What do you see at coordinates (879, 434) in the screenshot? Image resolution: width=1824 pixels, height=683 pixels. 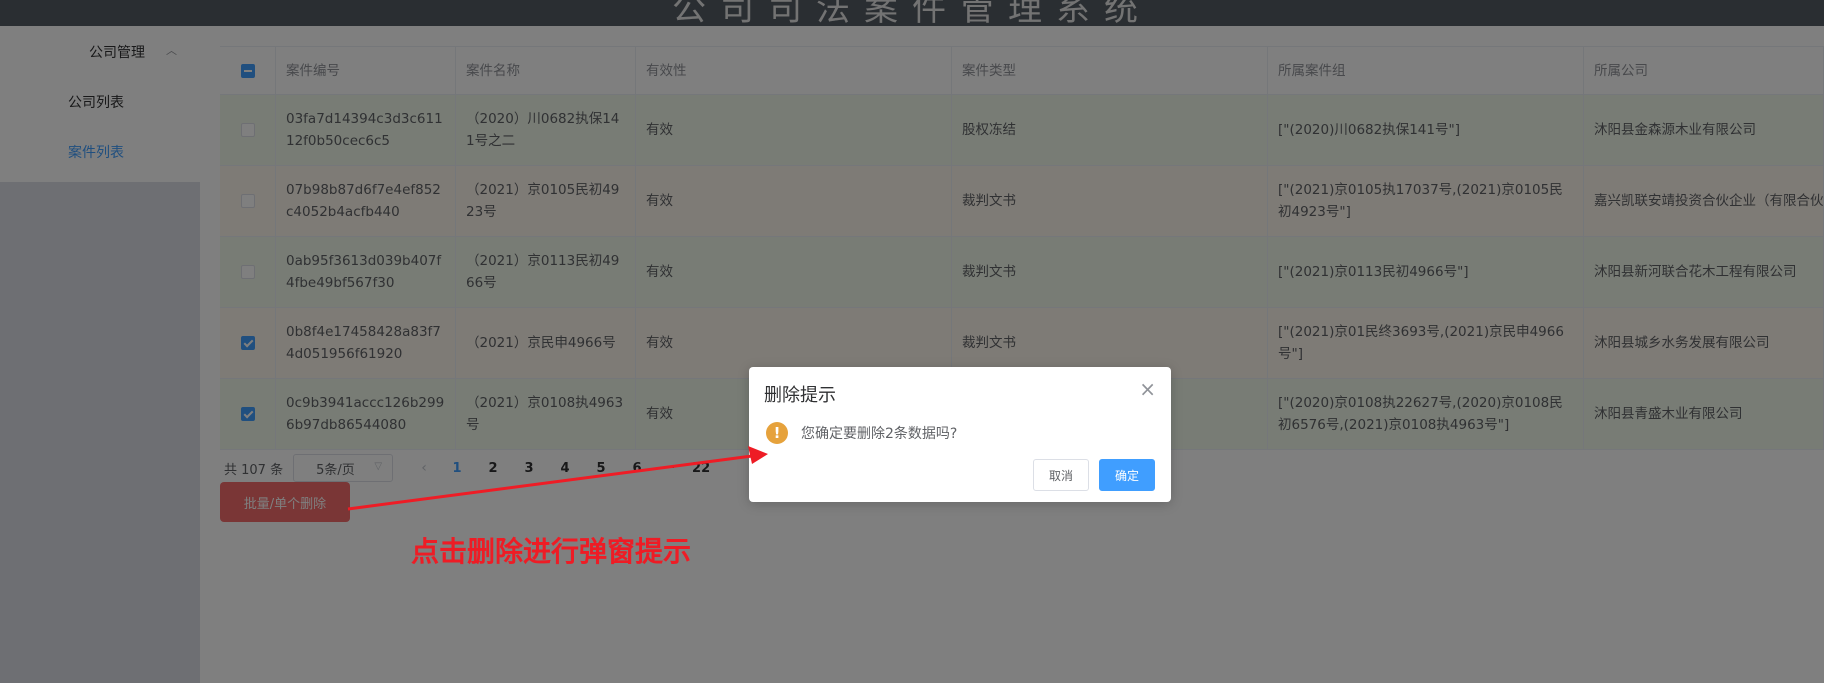 I see `dialog-message: 您确定要删除2条数据吗?` at bounding box center [879, 434].